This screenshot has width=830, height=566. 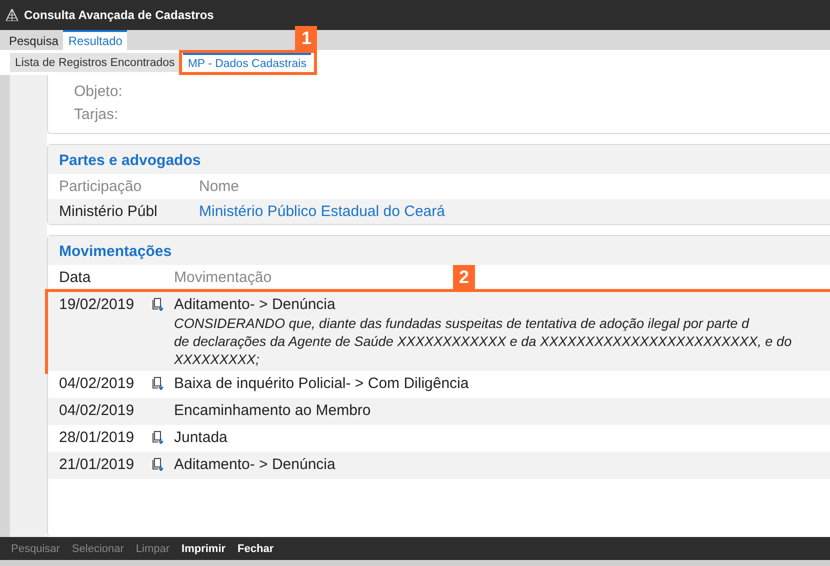 What do you see at coordinates (97, 464) in the screenshot?
I see `date-cell-text: 21/01/2019` at bounding box center [97, 464].